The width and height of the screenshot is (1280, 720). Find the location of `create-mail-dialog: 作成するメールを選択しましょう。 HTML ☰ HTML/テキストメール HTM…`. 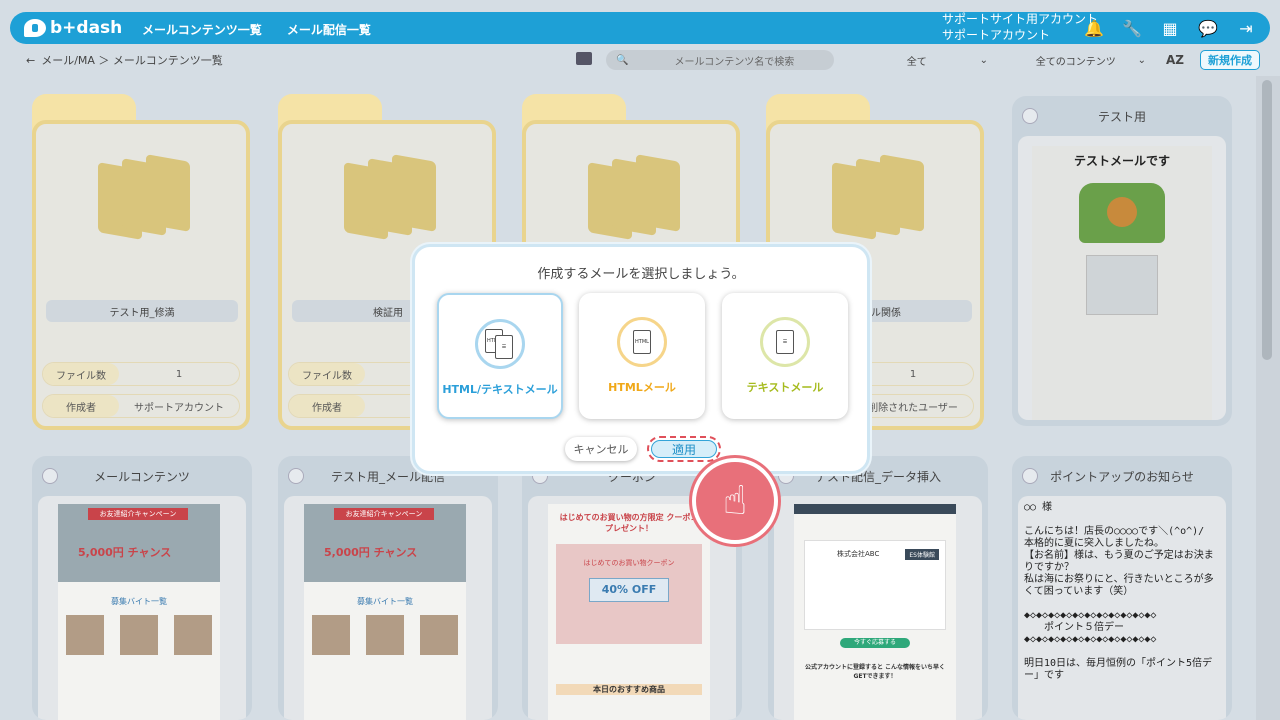

create-mail-dialog: 作成するメールを選択しましょう。 HTML ☰ HTML/テキストメール HTM… is located at coordinates (641, 359).